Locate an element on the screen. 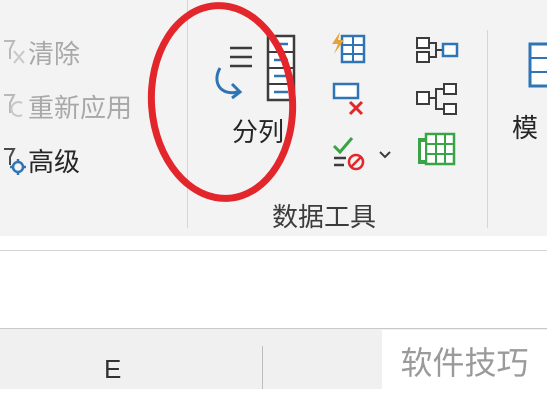 The width and height of the screenshot is (547, 412). clear-label: 清除 is located at coordinates (54, 54).